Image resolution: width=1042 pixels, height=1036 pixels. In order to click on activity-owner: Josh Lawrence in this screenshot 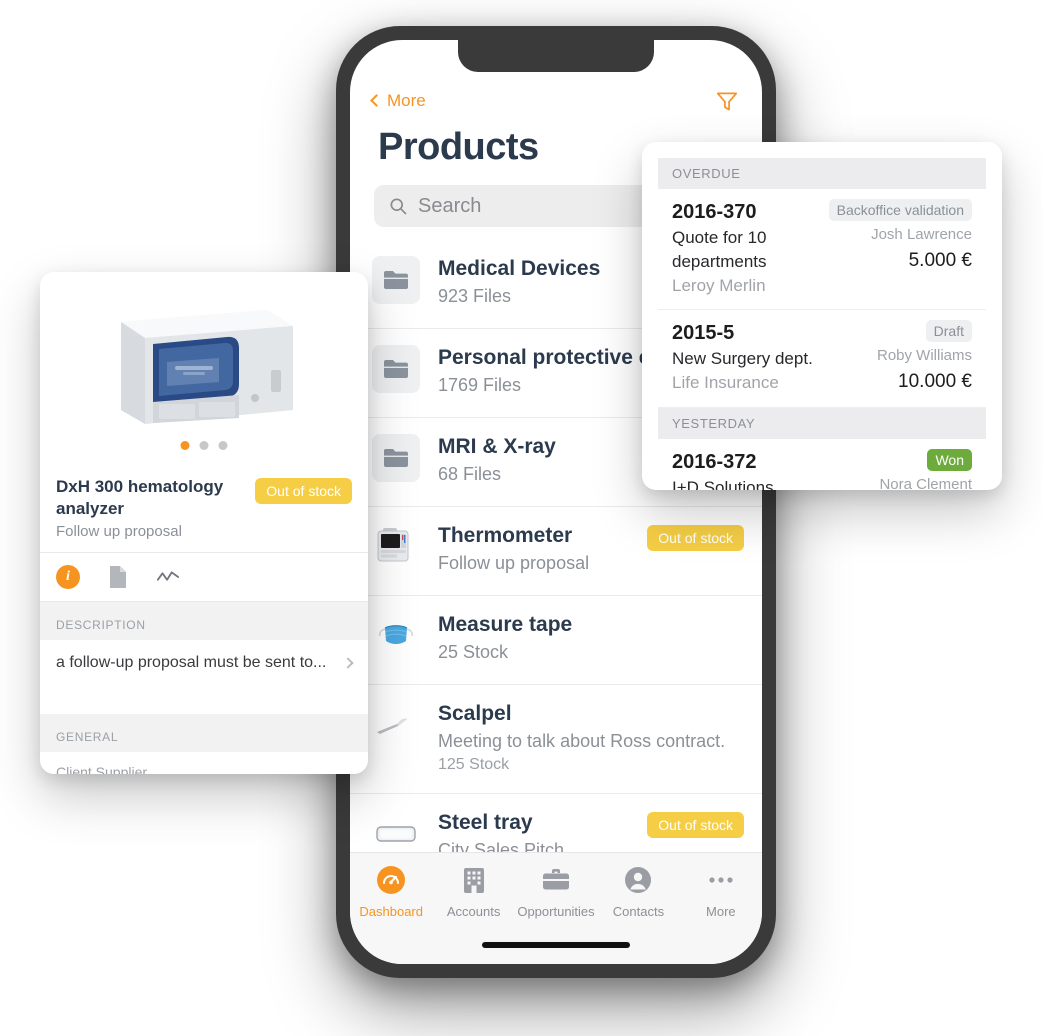, I will do `click(921, 234)`.